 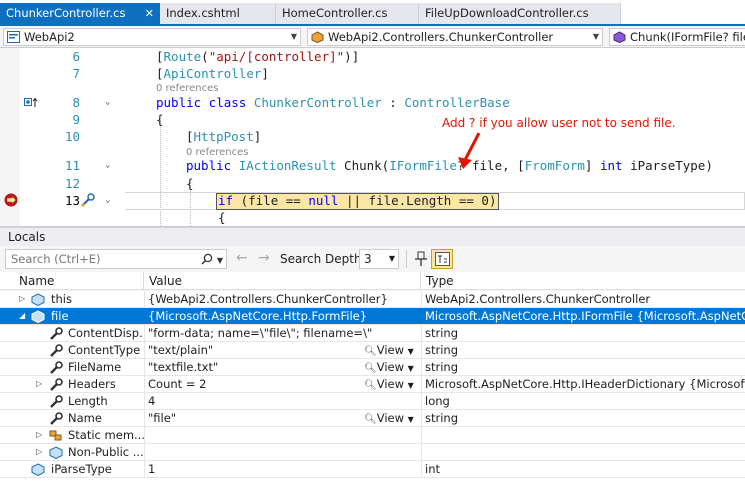 What do you see at coordinates (81, 469) in the screenshot?
I see `local-name: iParseType` at bounding box center [81, 469].